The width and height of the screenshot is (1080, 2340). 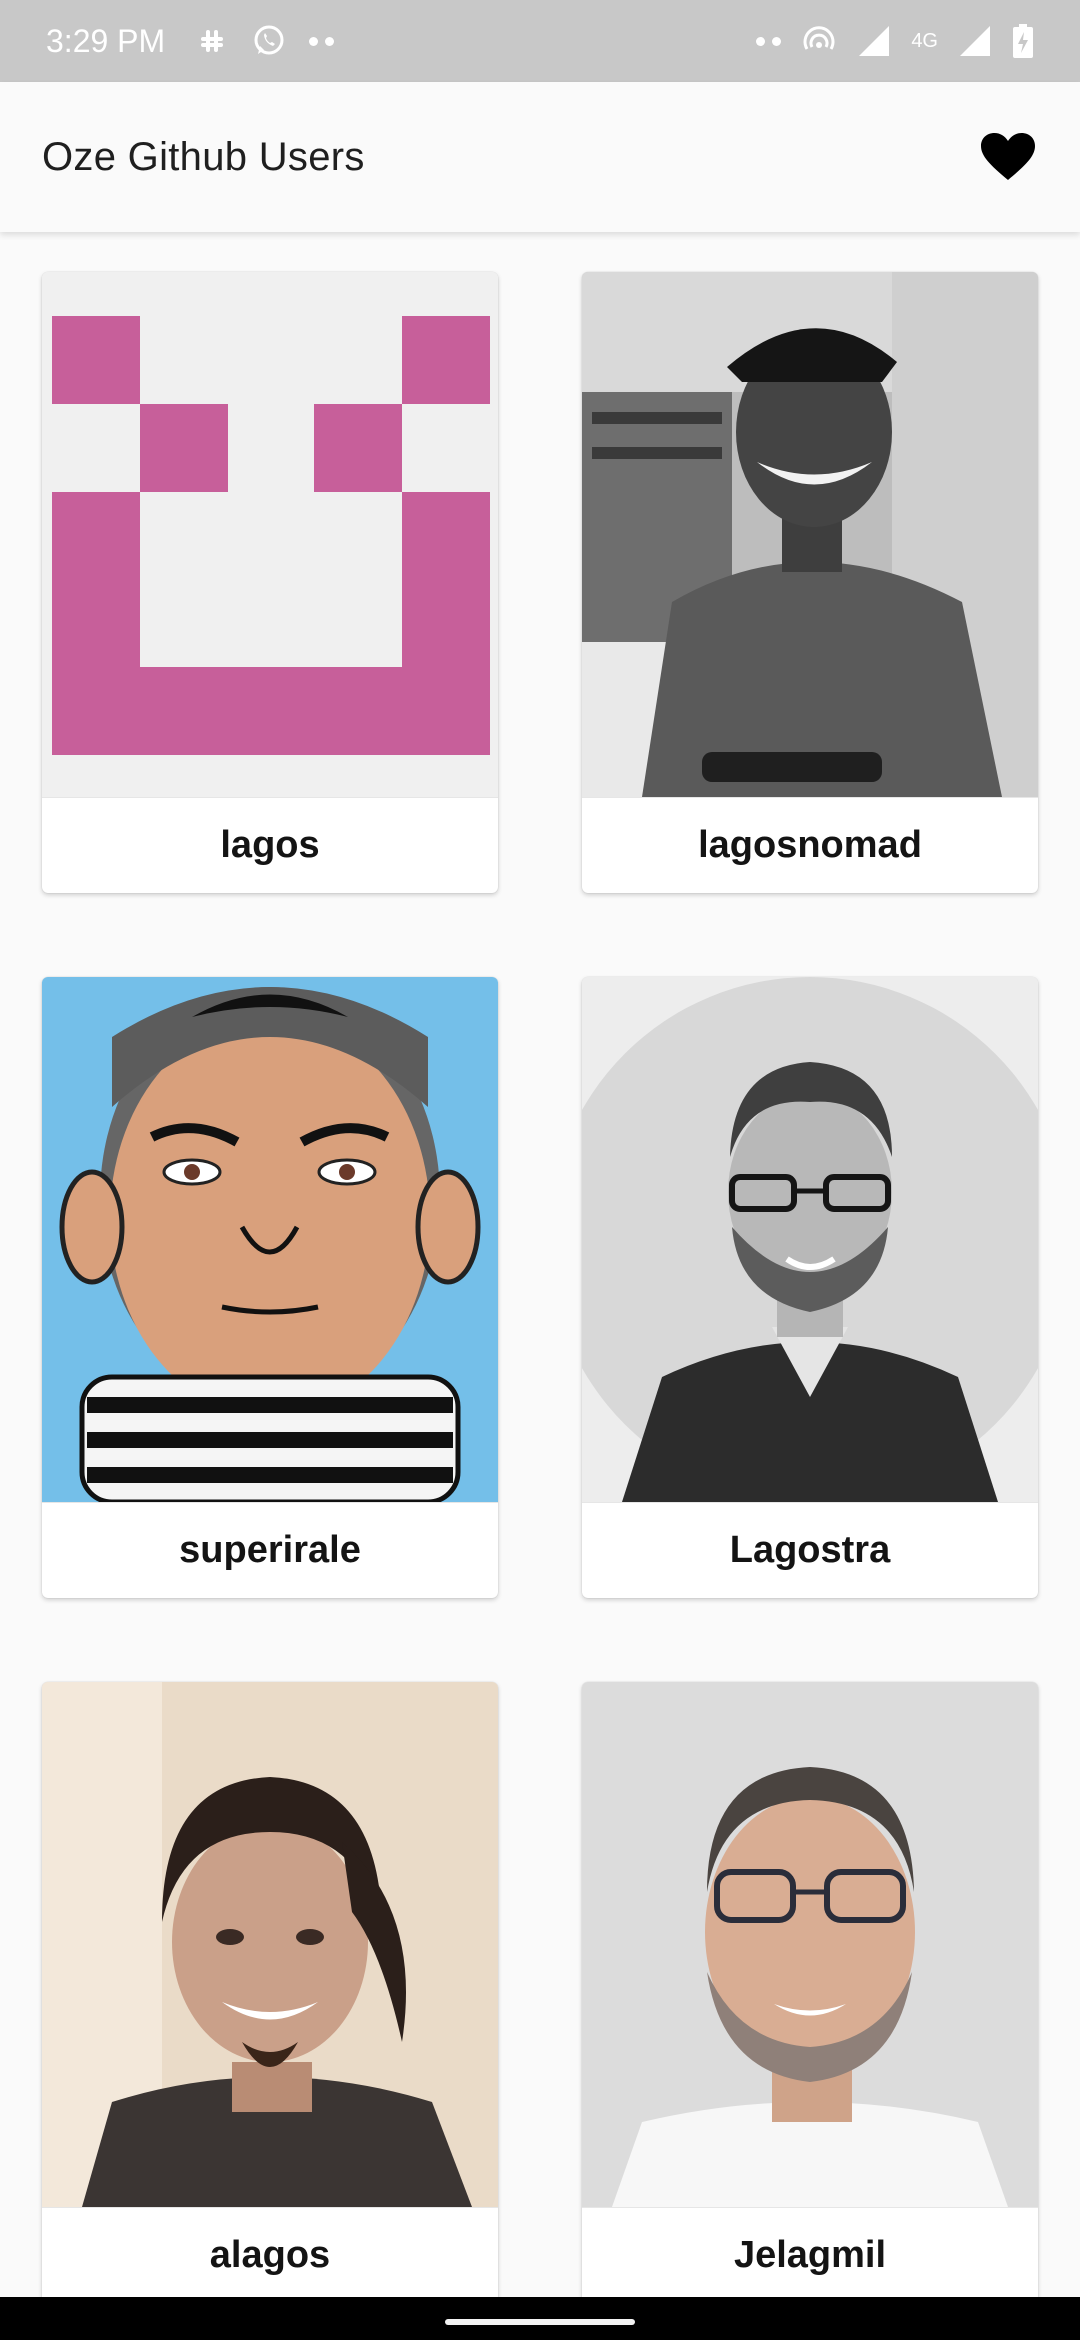 I want to click on app-bar: Oze Github Users, so click(x=540, y=157).